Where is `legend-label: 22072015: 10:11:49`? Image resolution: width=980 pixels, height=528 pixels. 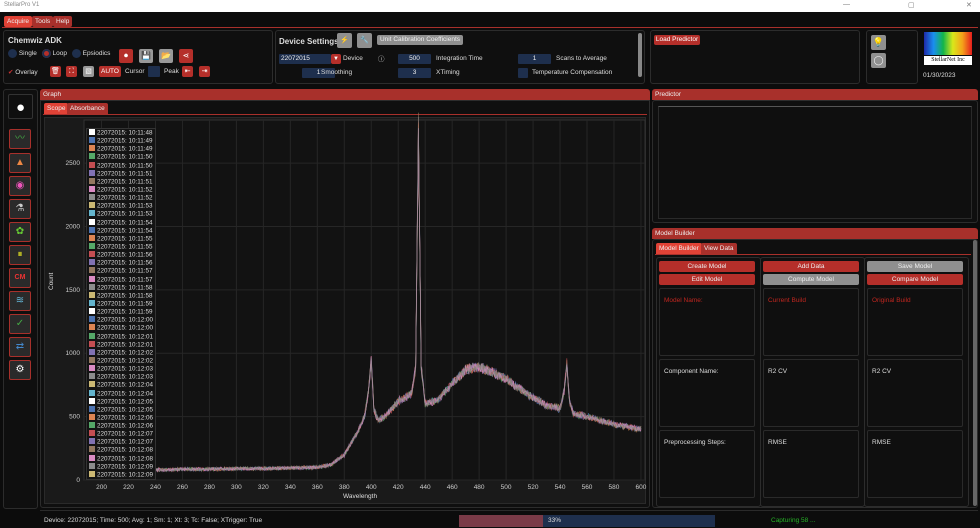 legend-label: 22072015: 10:11:49 is located at coordinates (125, 149).